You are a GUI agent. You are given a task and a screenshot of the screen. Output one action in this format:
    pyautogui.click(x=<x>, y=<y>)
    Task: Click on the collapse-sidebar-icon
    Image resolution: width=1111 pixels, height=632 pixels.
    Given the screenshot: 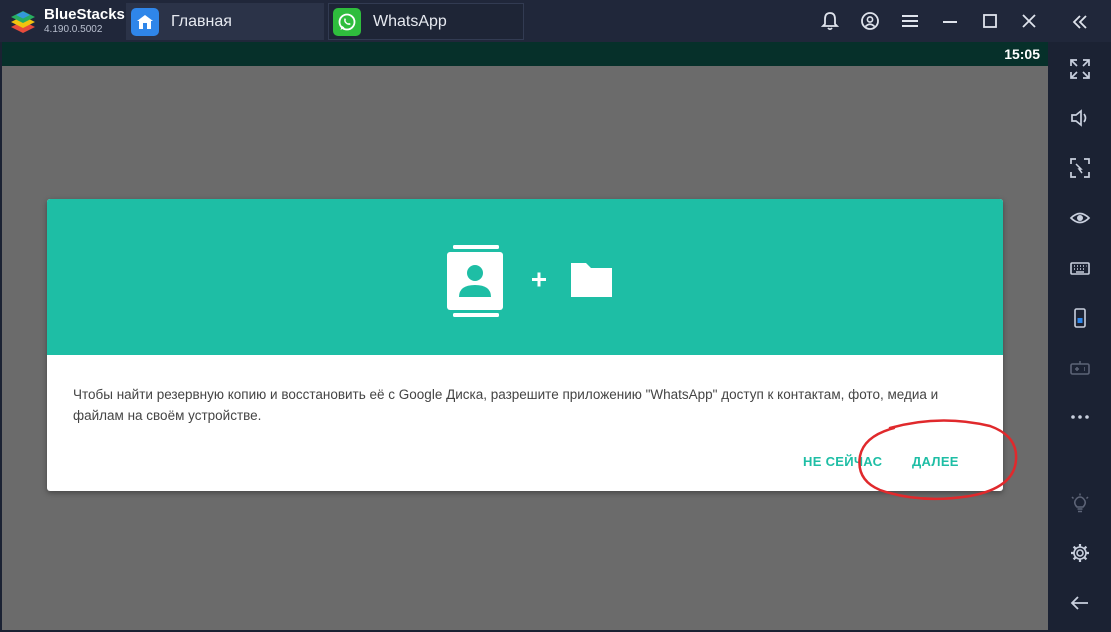 What is the action you would take?
    pyautogui.click(x=1080, y=22)
    